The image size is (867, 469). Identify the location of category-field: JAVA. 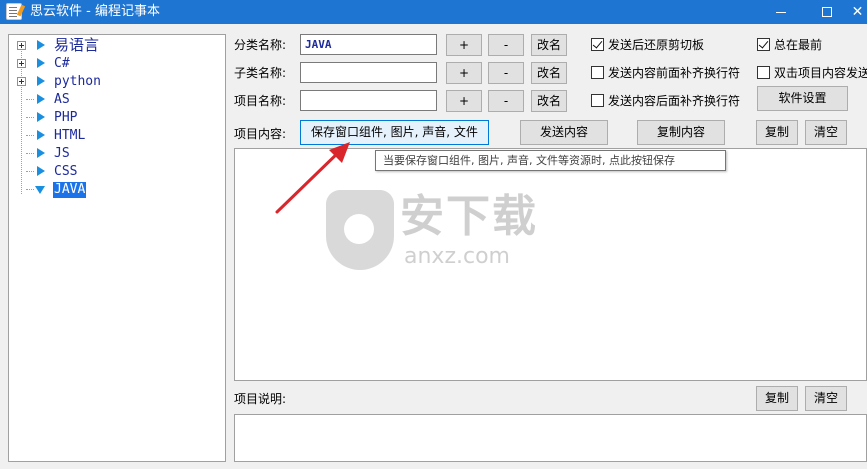
(368, 44).